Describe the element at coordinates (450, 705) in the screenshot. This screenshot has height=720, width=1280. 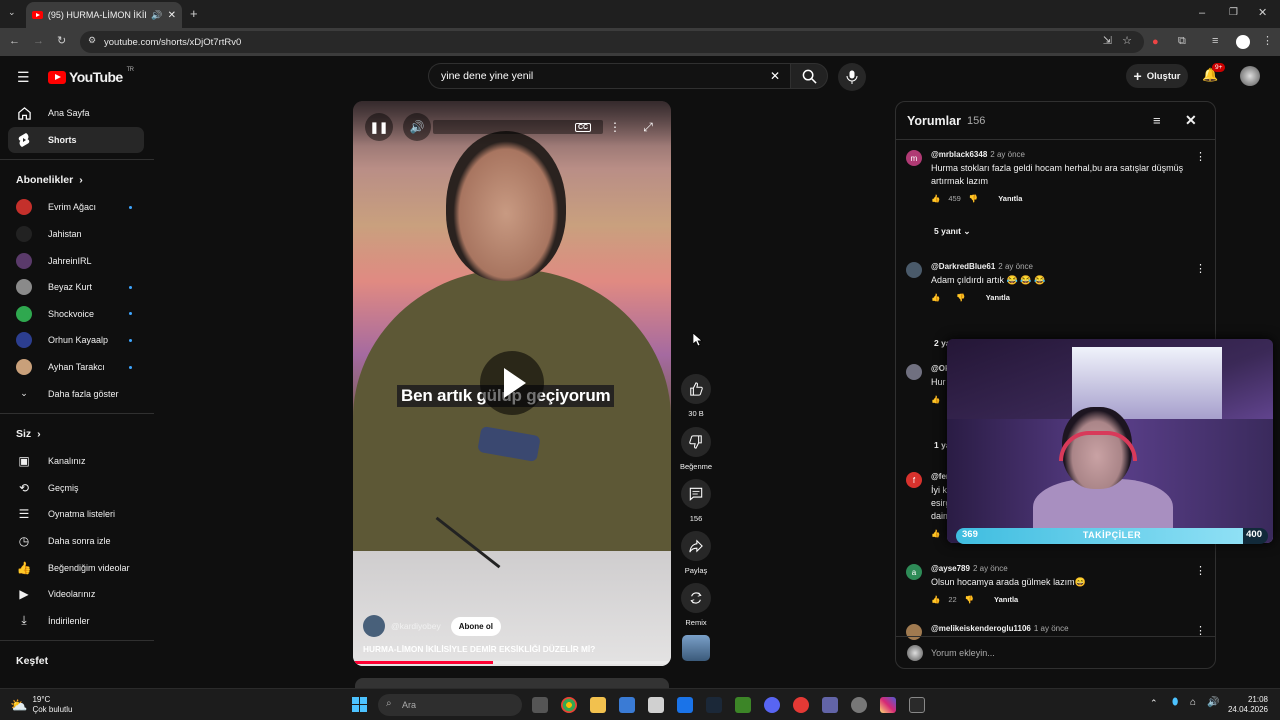
I see `taskbar-search: ⌕ Ara` at that location.